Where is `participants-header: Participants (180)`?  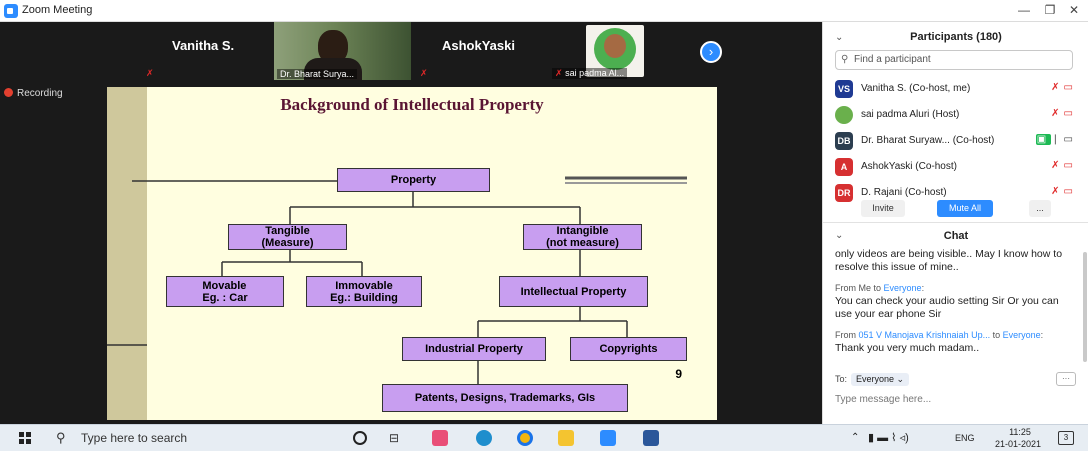
participants-header: Participants (180) is located at coordinates (956, 37).